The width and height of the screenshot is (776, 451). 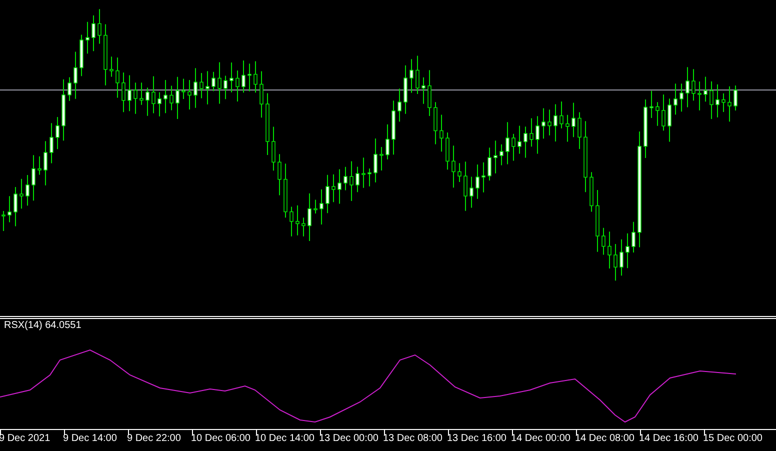 I want to click on indicator-label: RSX(14) 64.0551, so click(x=43, y=326).